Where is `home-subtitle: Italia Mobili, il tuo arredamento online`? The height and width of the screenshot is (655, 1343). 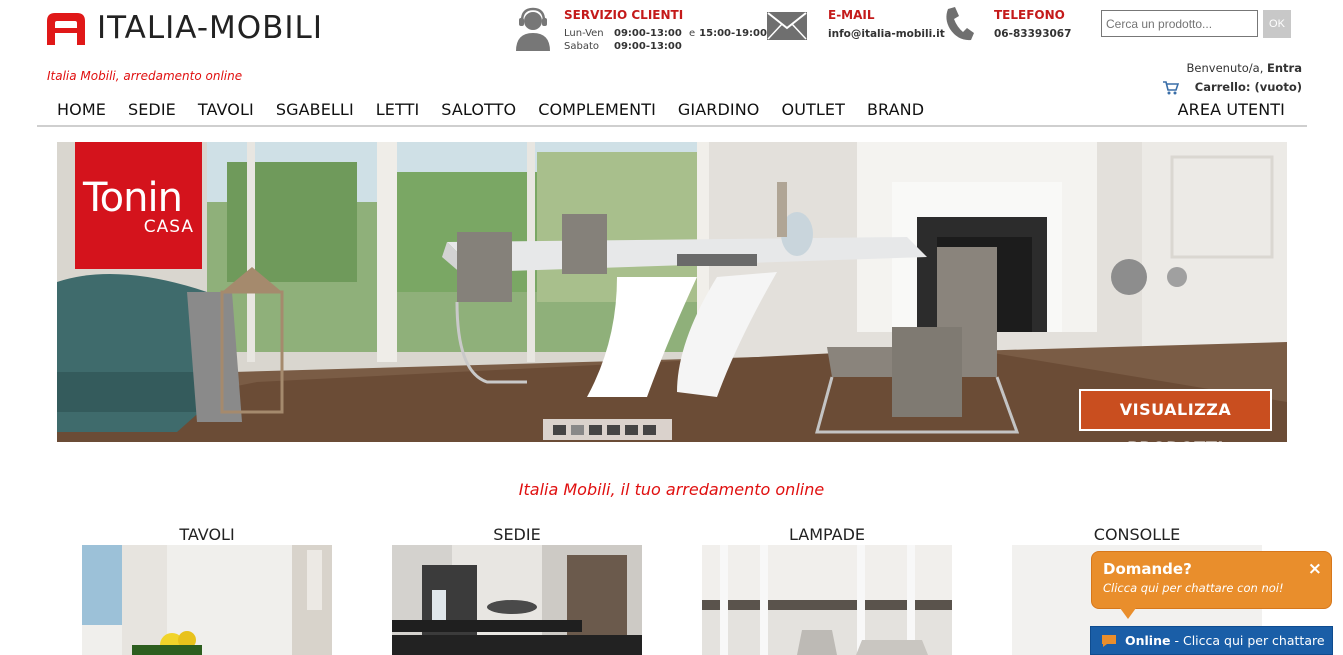
home-subtitle: Italia Mobili, il tuo arredamento online is located at coordinates (671, 489).